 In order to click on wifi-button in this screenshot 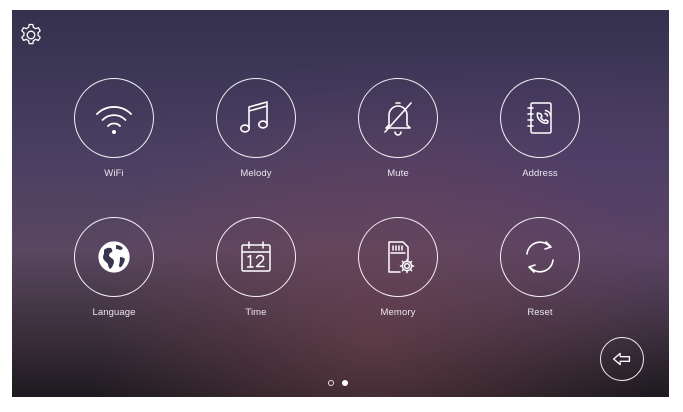, I will do `click(114, 118)`.